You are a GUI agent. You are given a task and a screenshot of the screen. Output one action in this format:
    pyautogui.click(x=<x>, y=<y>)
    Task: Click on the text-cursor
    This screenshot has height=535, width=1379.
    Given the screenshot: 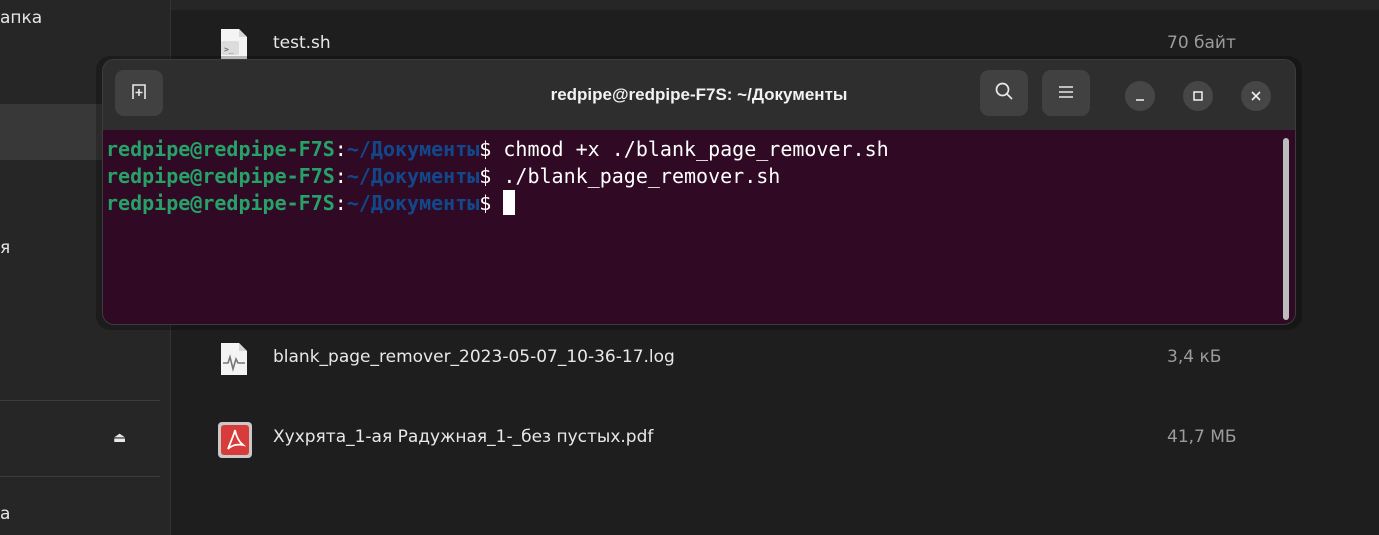 What is the action you would take?
    pyautogui.click(x=509, y=202)
    